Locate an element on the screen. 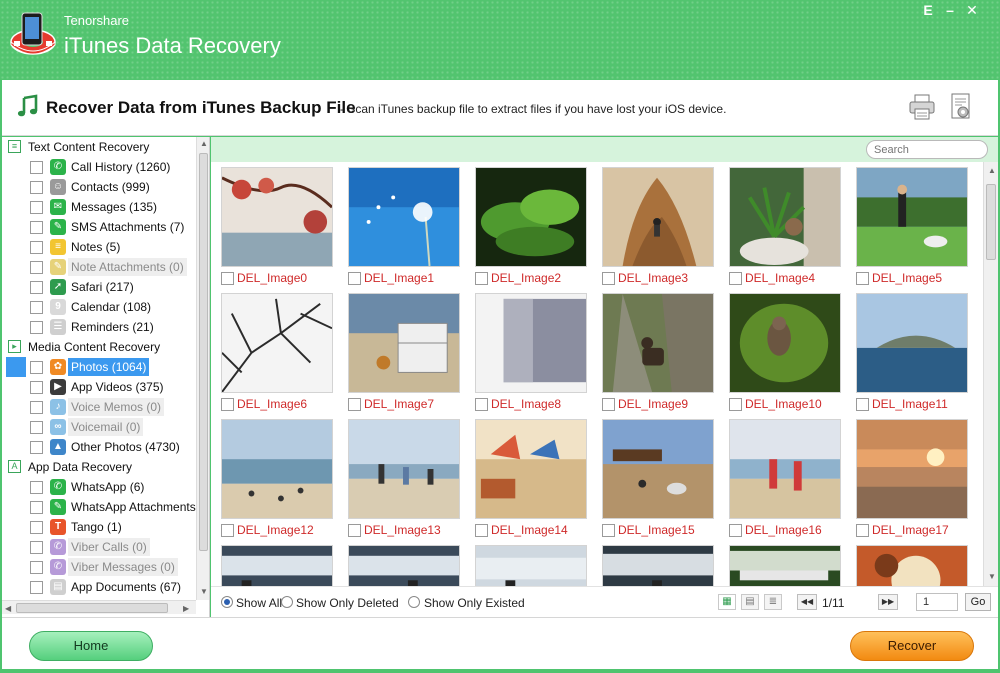 The image size is (1000, 673). sidebar-hscroll-thumb is located at coordinates (92, 608).